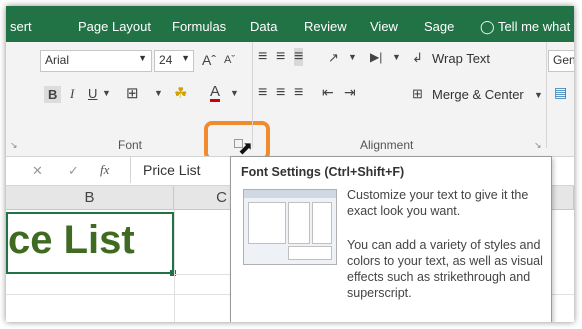 The width and height of the screenshot is (582, 329). What do you see at coordinates (14, 145) in the screenshot?
I see `clipboard-launcher-icon: ↘` at bounding box center [14, 145].